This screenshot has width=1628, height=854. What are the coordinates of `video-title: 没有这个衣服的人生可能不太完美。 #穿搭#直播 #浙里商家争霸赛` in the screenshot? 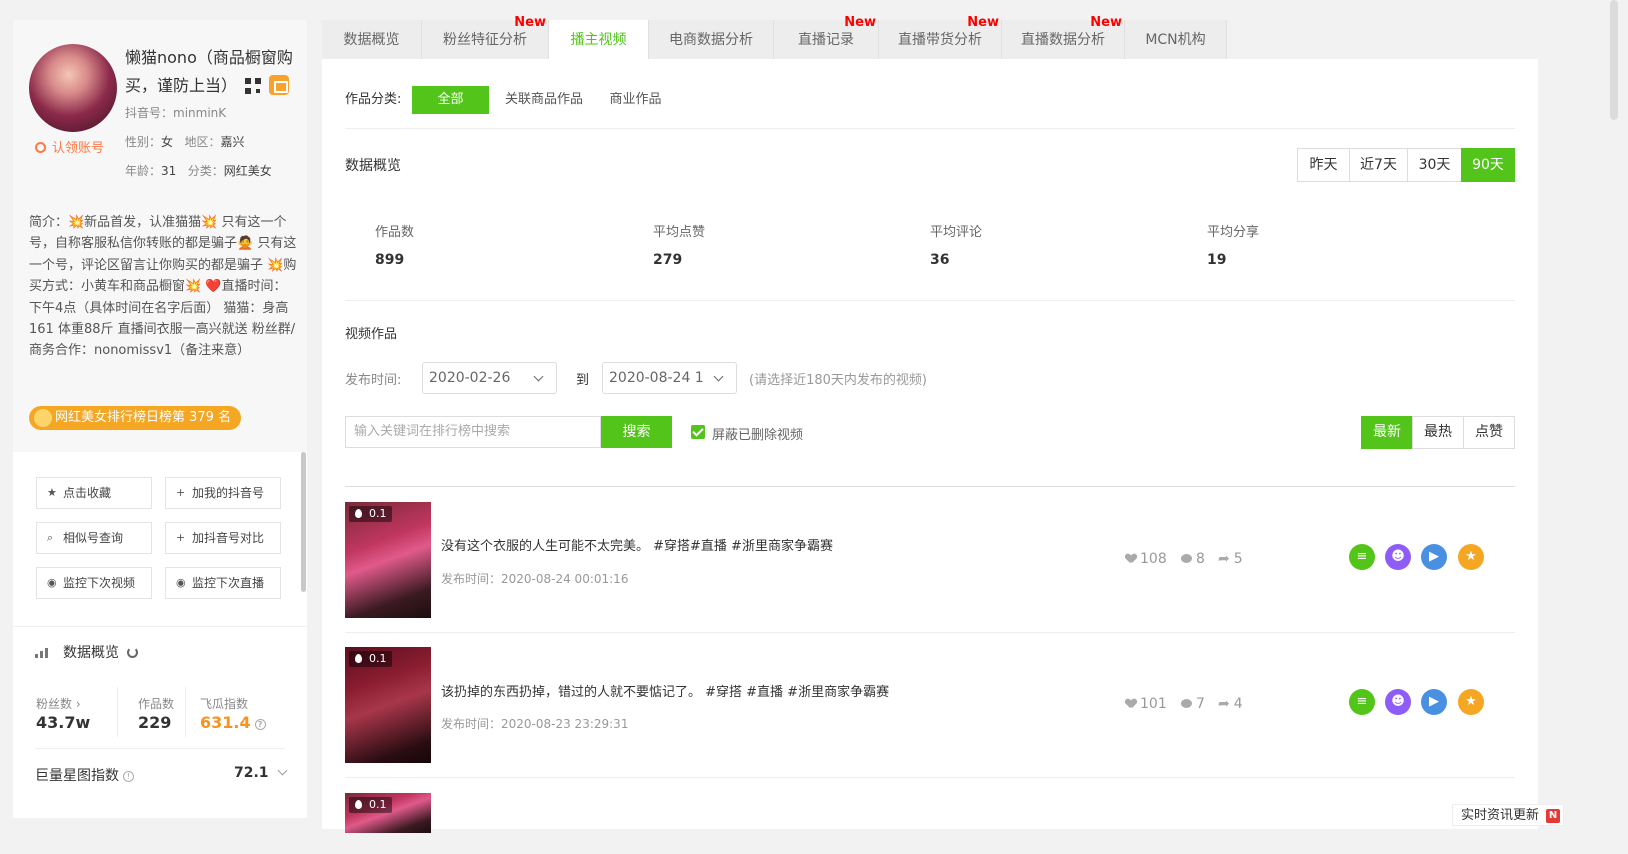 It's located at (637, 544).